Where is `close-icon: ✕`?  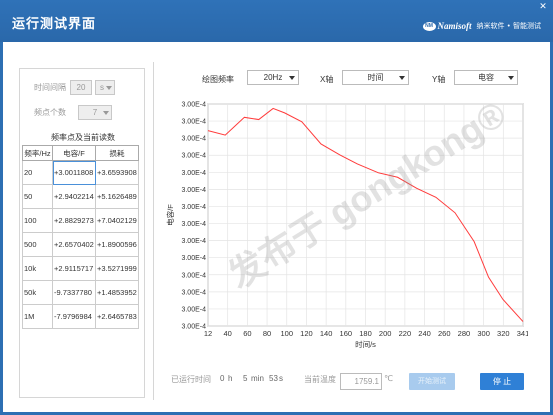 close-icon: ✕ is located at coordinates (543, 6).